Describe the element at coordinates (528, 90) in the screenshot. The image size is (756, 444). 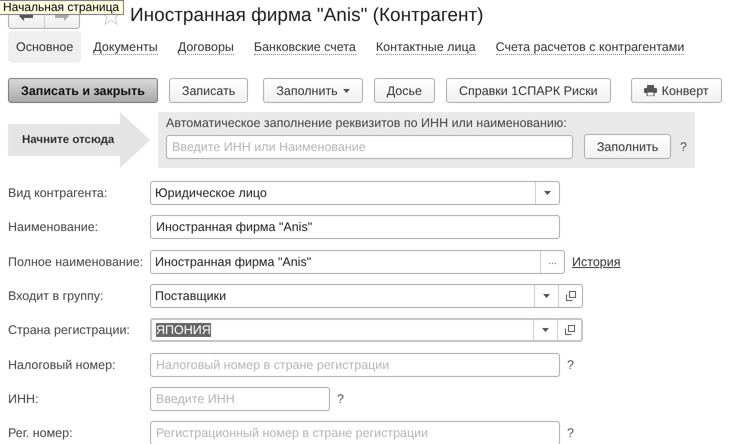
I see `toolbar-button: Справки 1СПАРК Риски` at that location.